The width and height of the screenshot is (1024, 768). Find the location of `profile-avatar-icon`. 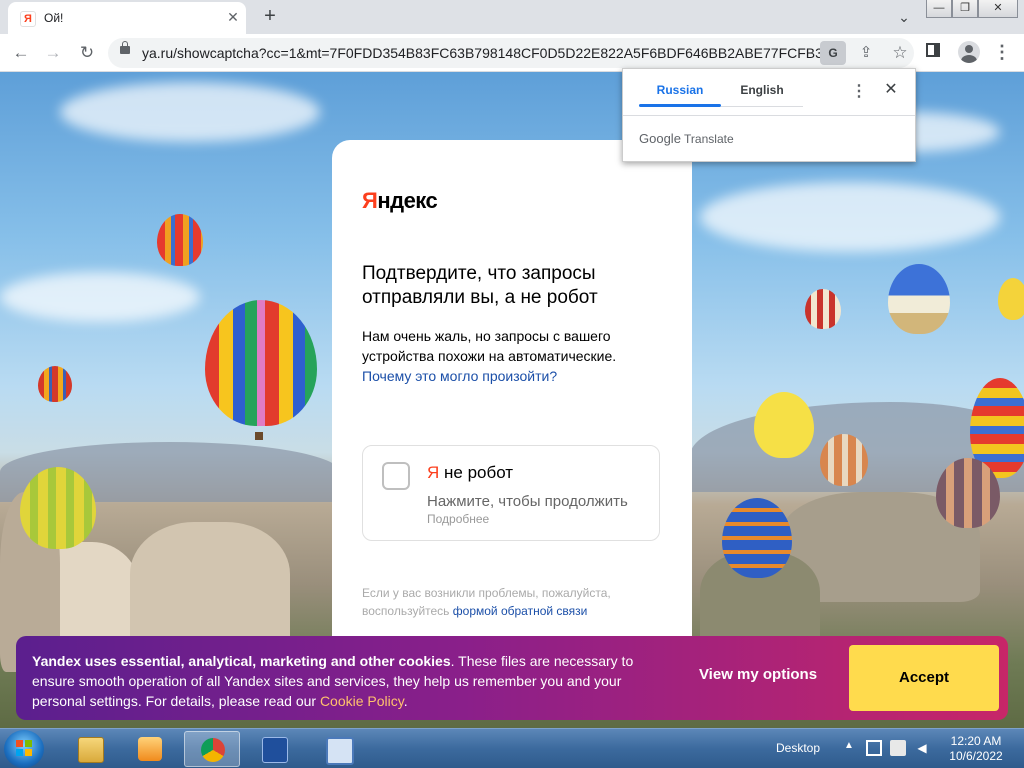

profile-avatar-icon is located at coordinates (969, 52).